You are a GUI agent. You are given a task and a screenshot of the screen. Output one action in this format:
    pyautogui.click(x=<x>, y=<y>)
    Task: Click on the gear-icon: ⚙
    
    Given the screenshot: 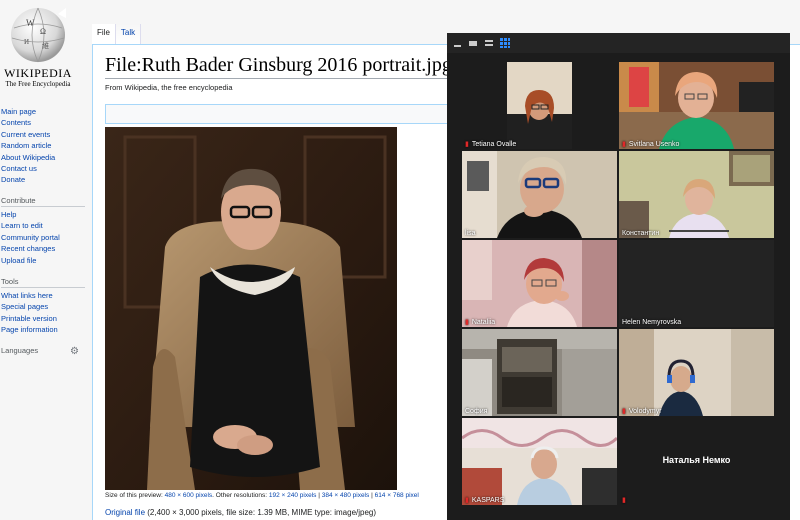 What is the action you would take?
    pyautogui.click(x=74, y=351)
    